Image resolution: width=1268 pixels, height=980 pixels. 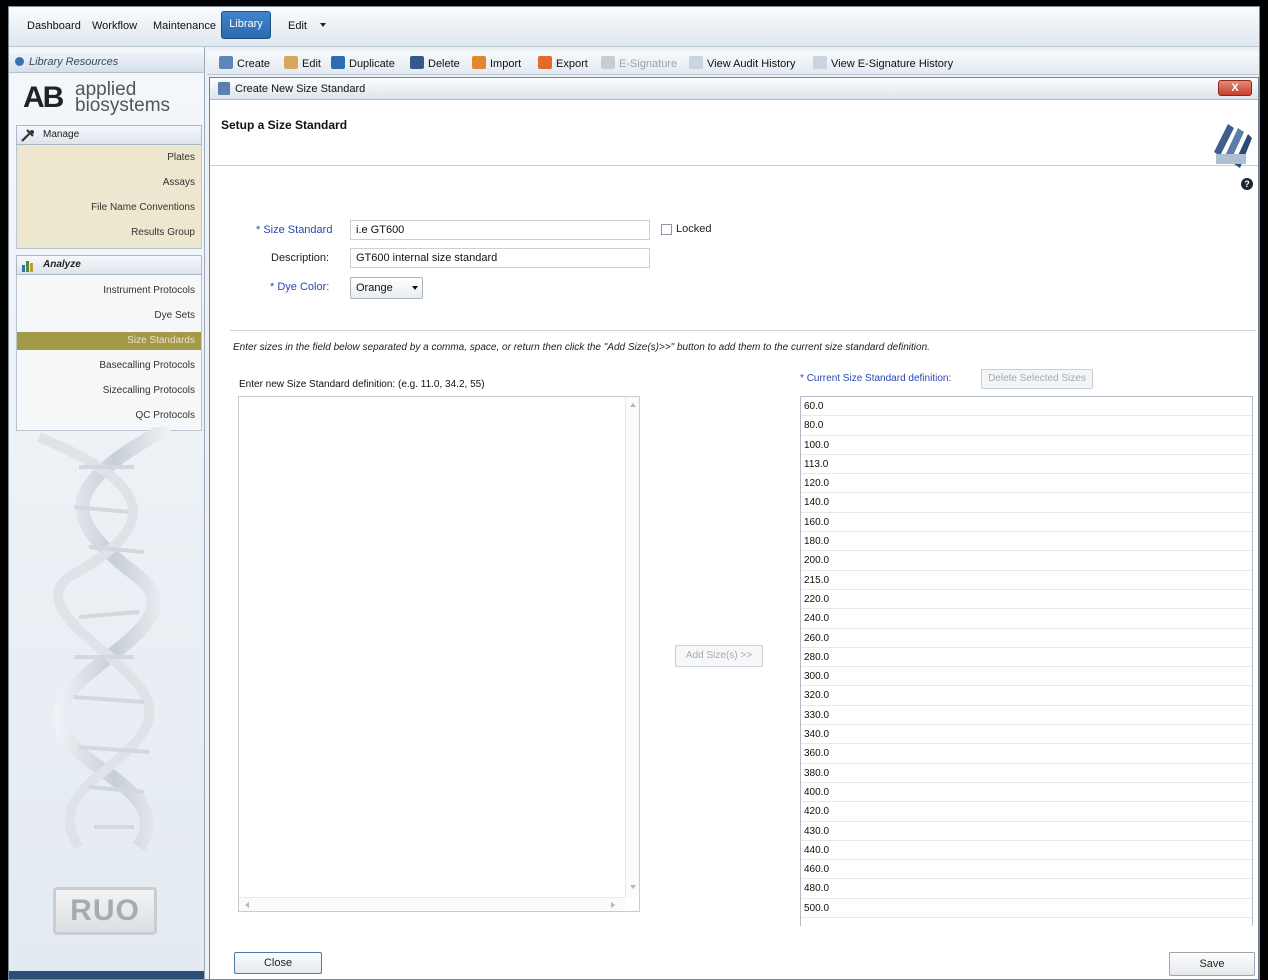 What do you see at coordinates (1026, 889) in the screenshot?
I see `list-item: 480.0` at bounding box center [1026, 889].